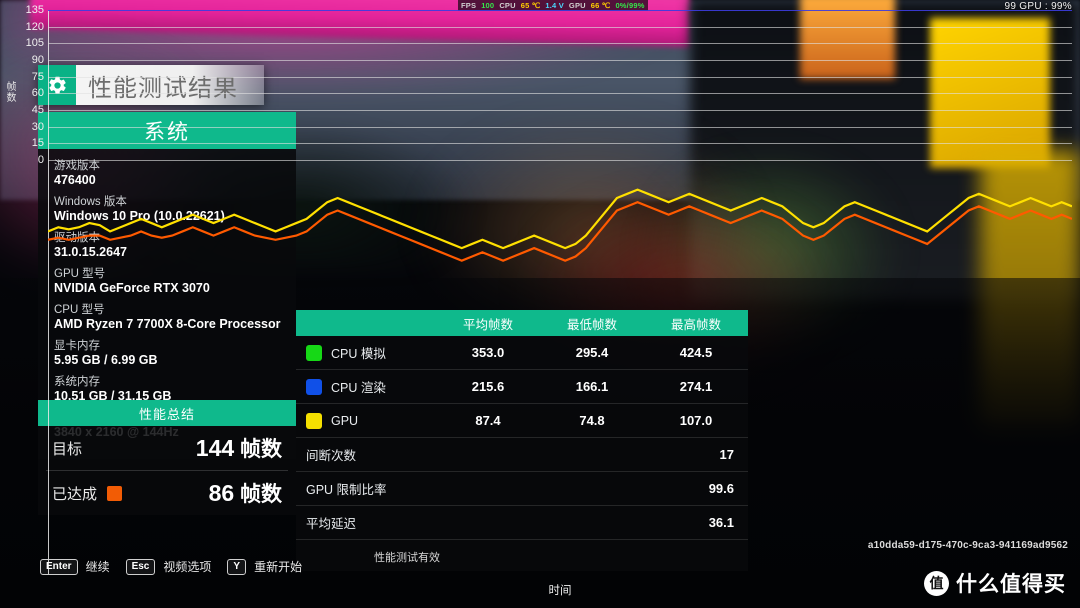  Describe the element at coordinates (522, 353) in the screenshot. I see `table-row: CPU 模拟 353.0 295.4 424.5` at that location.